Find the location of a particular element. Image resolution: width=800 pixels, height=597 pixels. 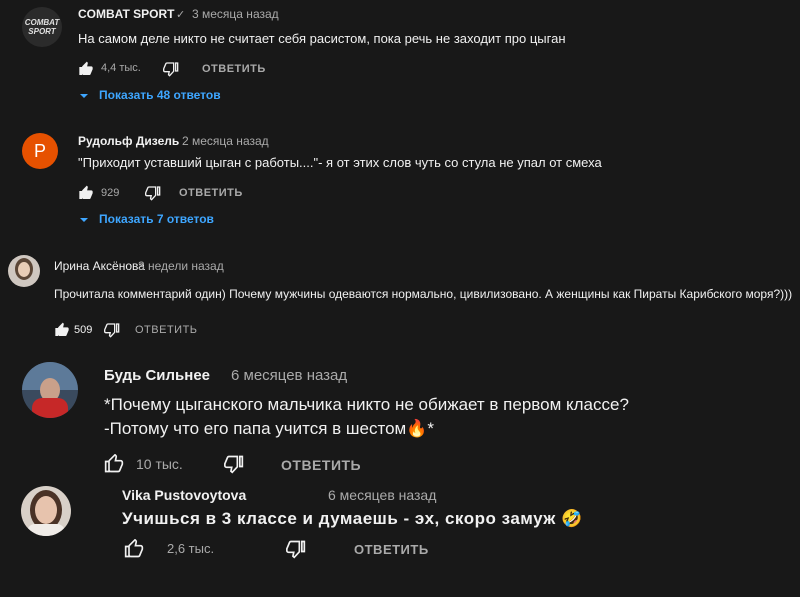

avatar-logo-text: COMBAT SPORT is located at coordinates (42, 27).